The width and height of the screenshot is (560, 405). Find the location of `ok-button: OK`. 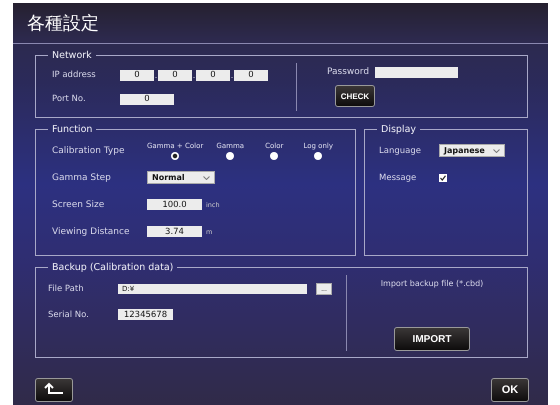

ok-button: OK is located at coordinates (510, 390).